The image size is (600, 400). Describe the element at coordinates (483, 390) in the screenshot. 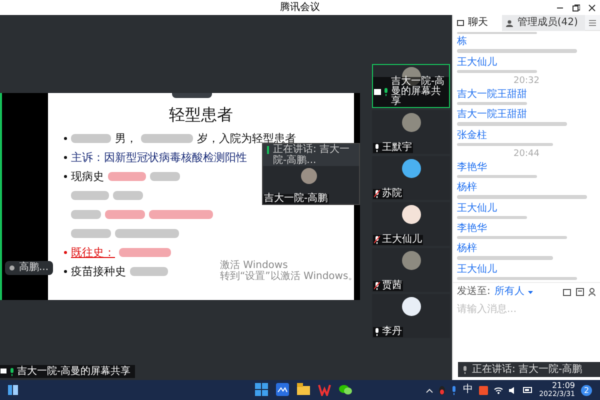

I see `input-app-icon` at that location.